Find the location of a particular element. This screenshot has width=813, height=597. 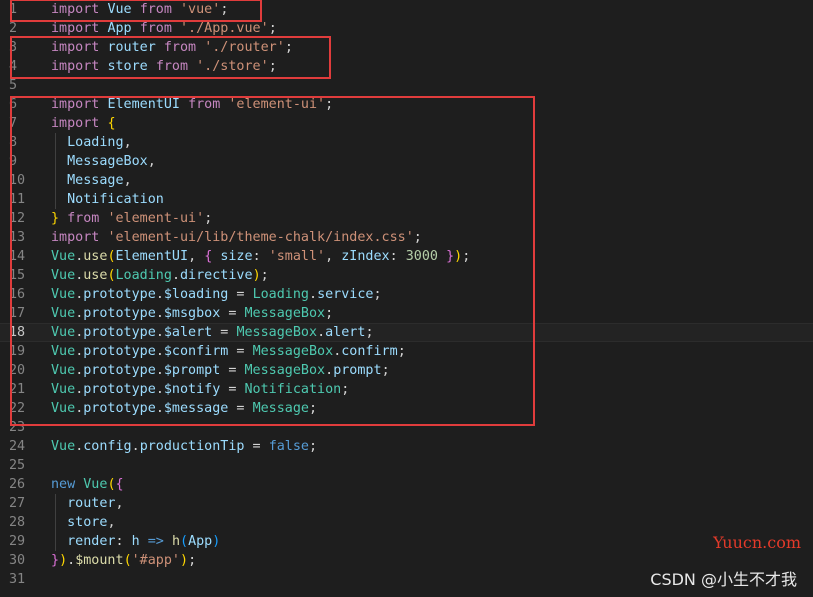

code-line: 11 Notification is located at coordinates (406, 199).